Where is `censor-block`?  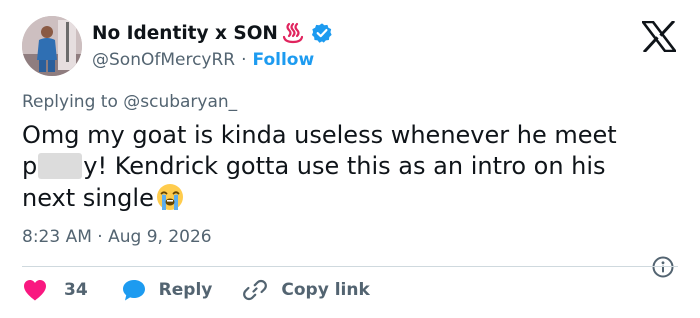 censor-block is located at coordinates (60, 166).